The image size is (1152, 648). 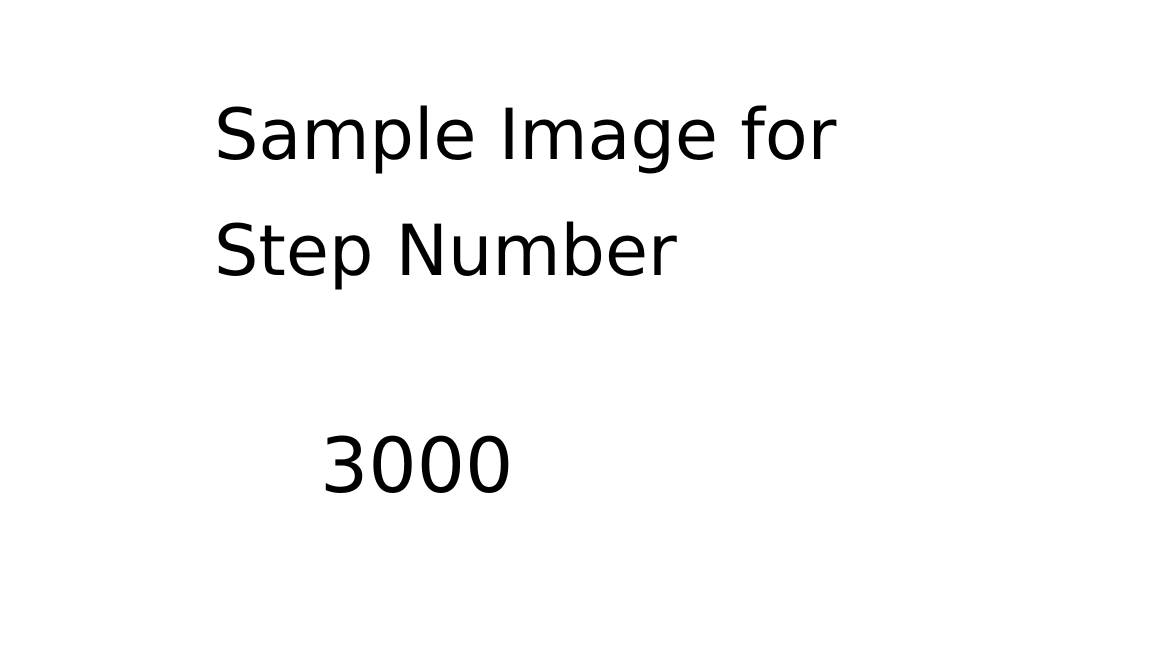 What do you see at coordinates (445, 251) in the screenshot?
I see `title-line-2: Step Number` at bounding box center [445, 251].